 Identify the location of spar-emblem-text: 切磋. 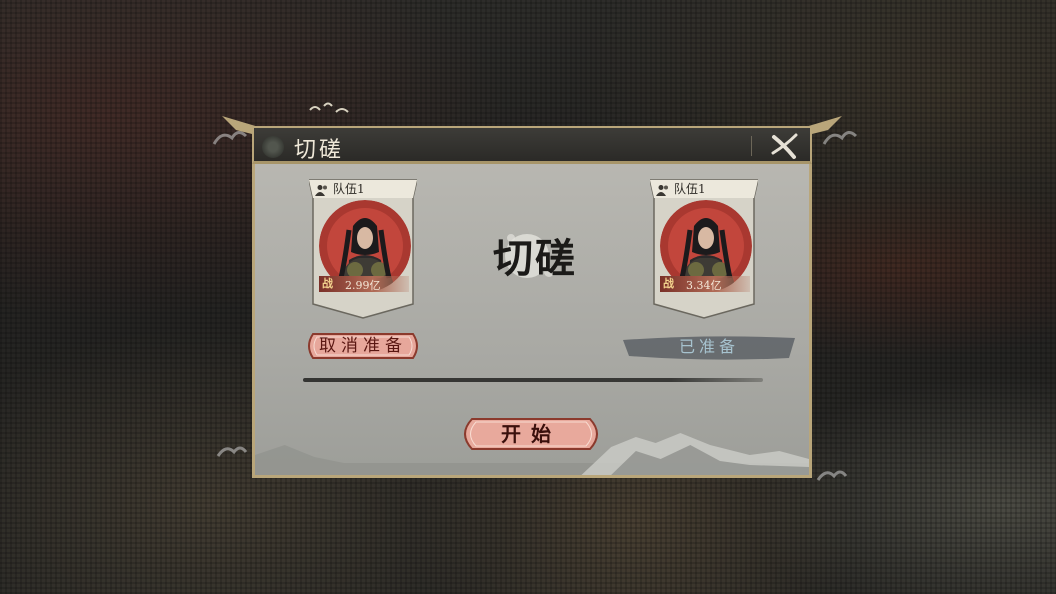
(535, 258).